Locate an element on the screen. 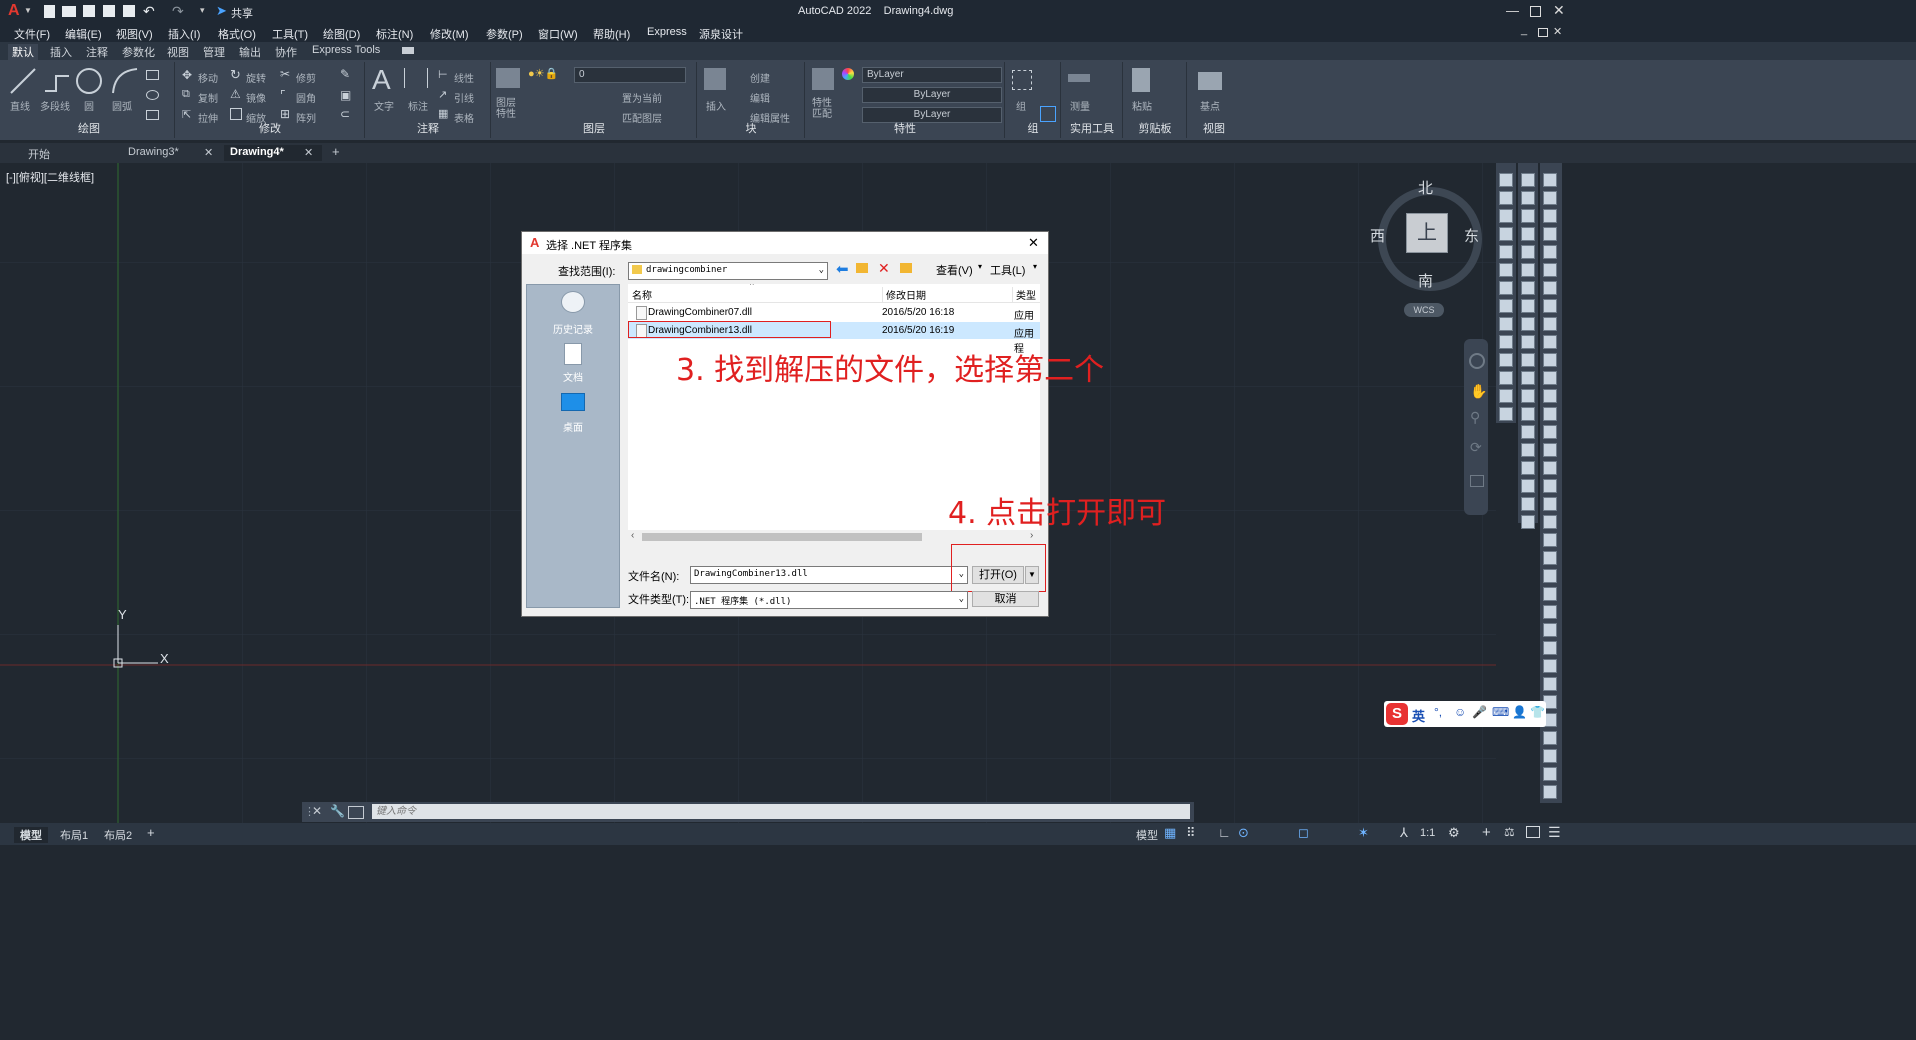 This screenshot has height=1040, width=1916. plus-icon: + is located at coordinates (1486, 832).